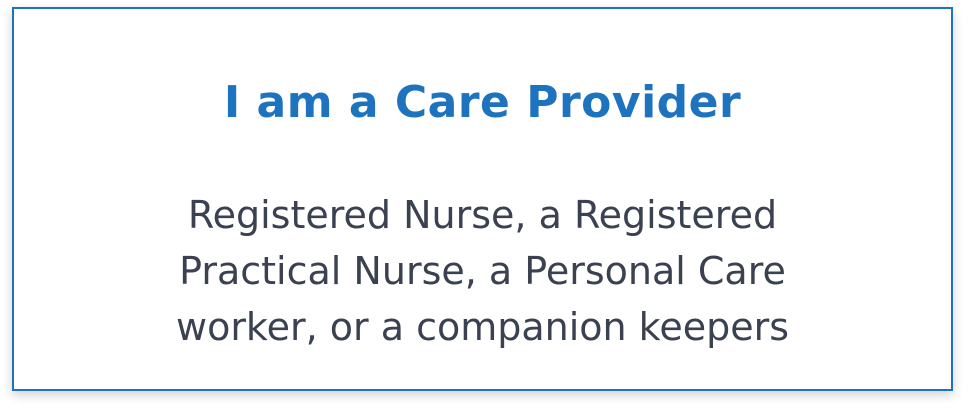 This screenshot has height=417, width=969. Describe the element at coordinates (482, 327) in the screenshot. I see `description-line: worker, or a companion keepers` at that location.